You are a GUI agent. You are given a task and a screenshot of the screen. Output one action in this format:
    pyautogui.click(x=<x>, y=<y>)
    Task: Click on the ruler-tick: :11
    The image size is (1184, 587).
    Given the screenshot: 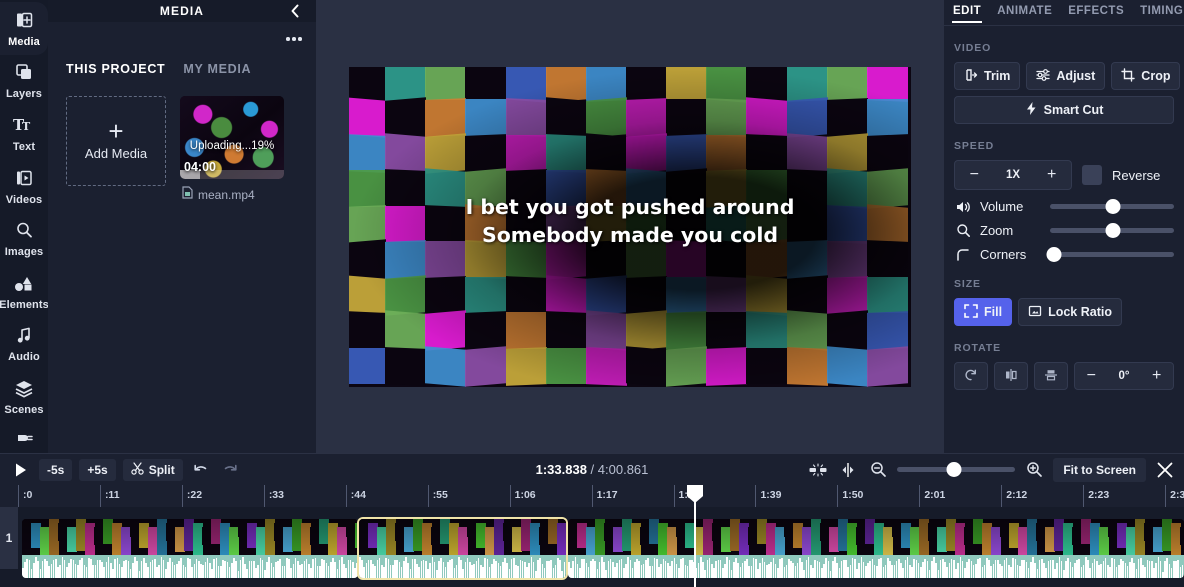 What is the action you would take?
    pyautogui.click(x=109, y=496)
    